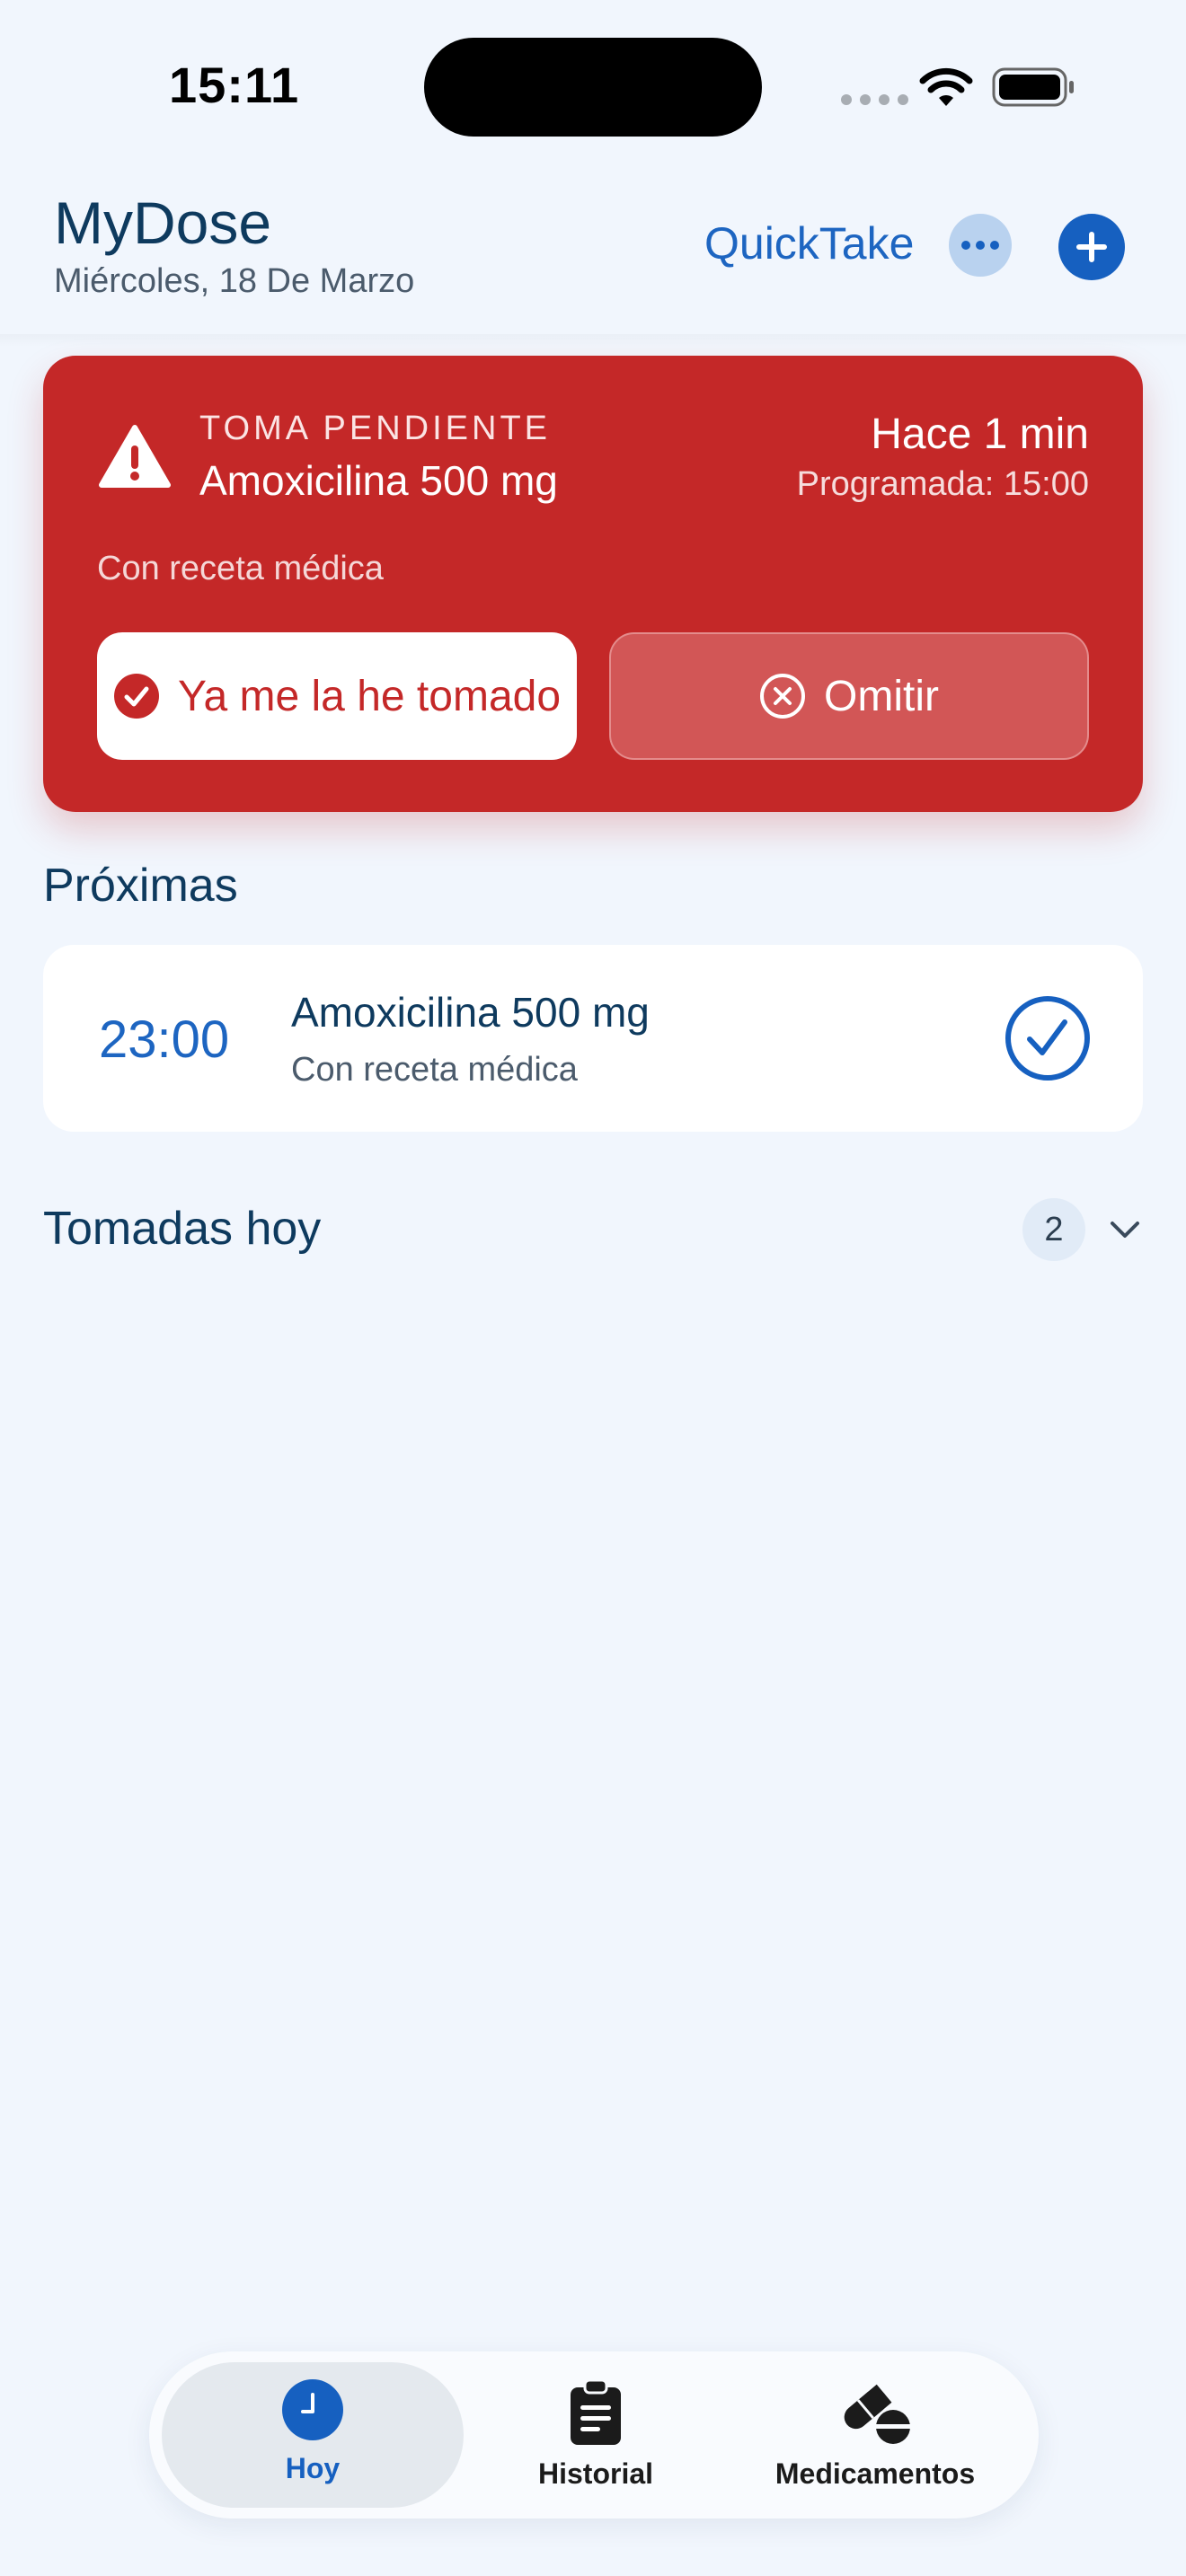  I want to click on tab-label: Historial, so click(595, 2473).